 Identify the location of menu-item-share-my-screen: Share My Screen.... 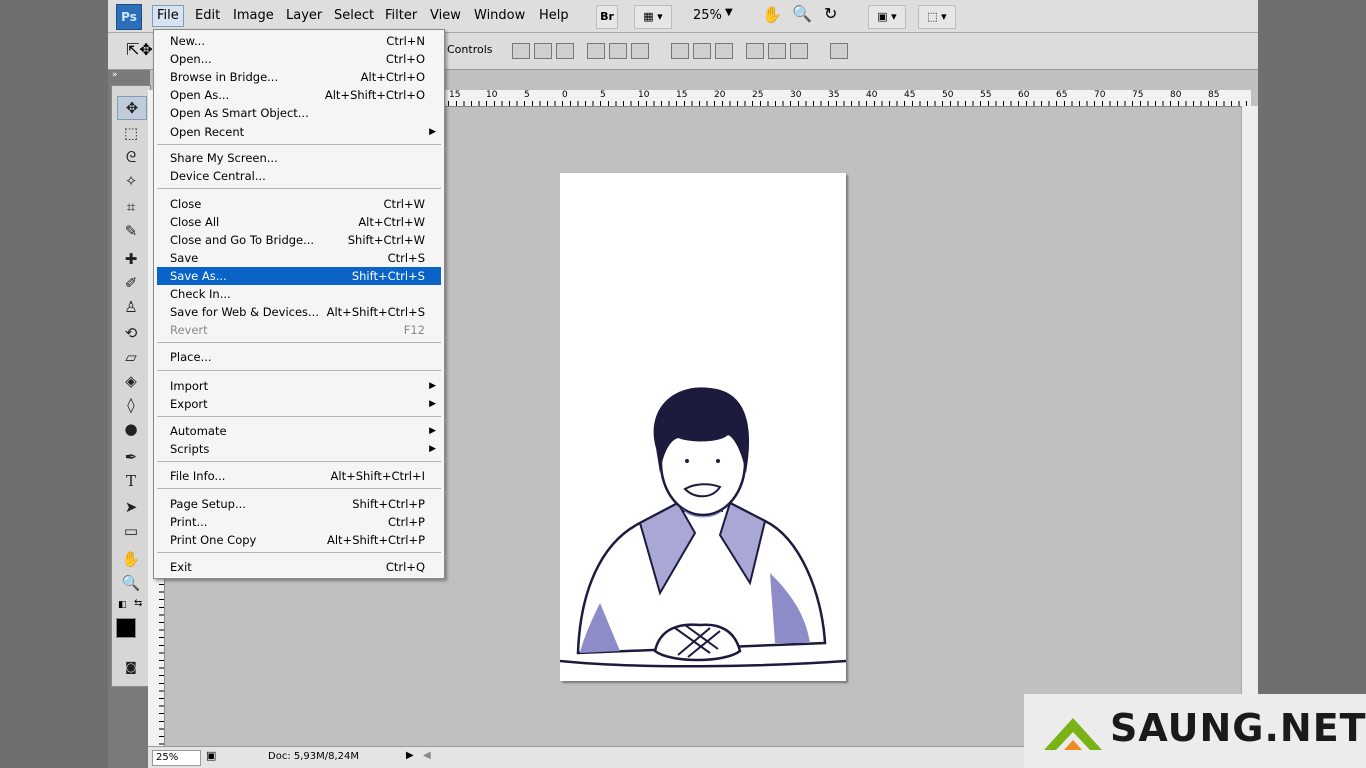
(299, 158).